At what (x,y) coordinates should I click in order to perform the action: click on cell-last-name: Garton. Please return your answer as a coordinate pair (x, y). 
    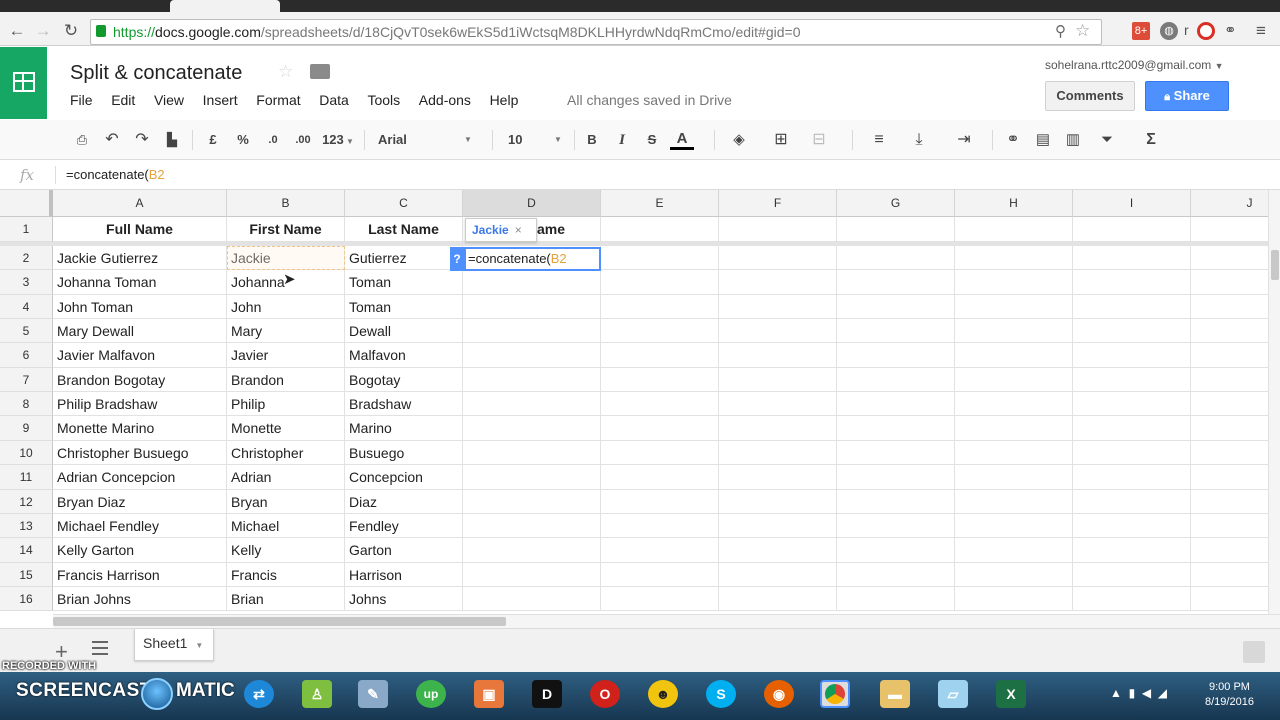
    Looking at the image, I should click on (404, 550).